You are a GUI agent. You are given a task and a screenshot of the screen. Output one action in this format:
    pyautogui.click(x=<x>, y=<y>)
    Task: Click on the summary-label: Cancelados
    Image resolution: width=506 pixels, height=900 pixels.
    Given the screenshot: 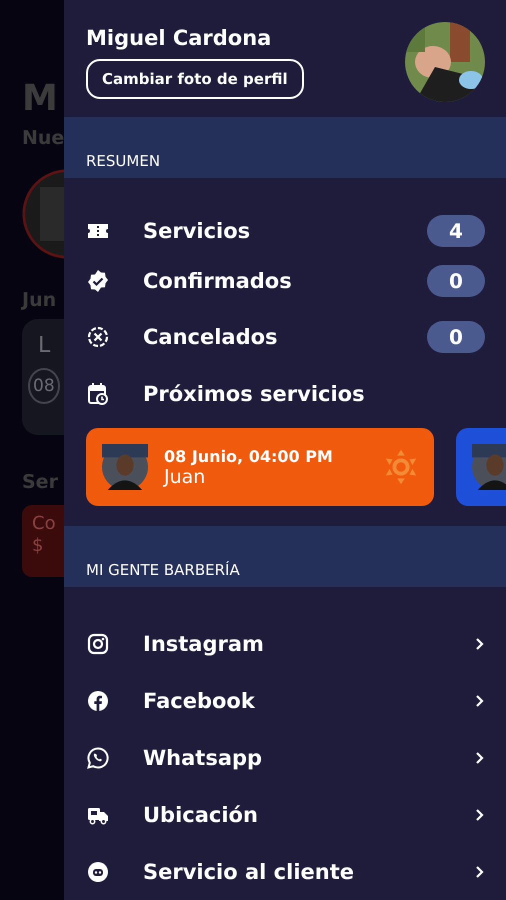 What is the action you would take?
    pyautogui.click(x=211, y=337)
    